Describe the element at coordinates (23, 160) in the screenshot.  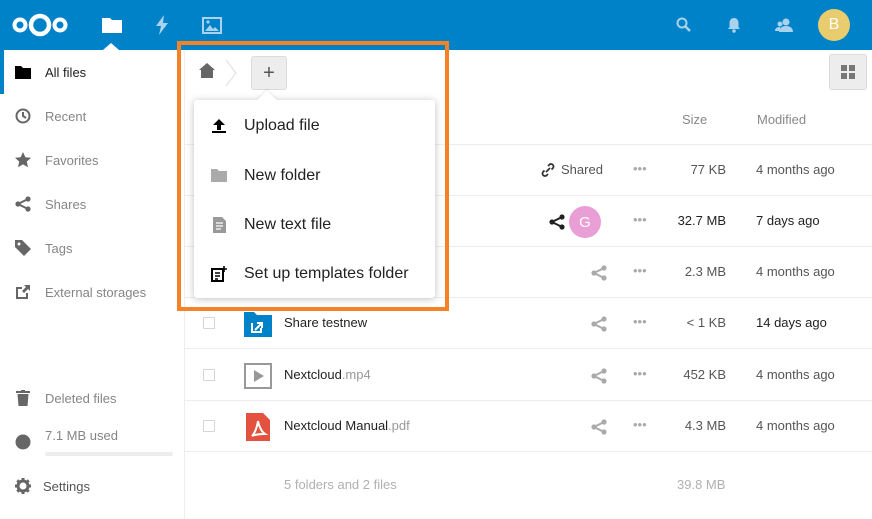
I see `star-icon` at that location.